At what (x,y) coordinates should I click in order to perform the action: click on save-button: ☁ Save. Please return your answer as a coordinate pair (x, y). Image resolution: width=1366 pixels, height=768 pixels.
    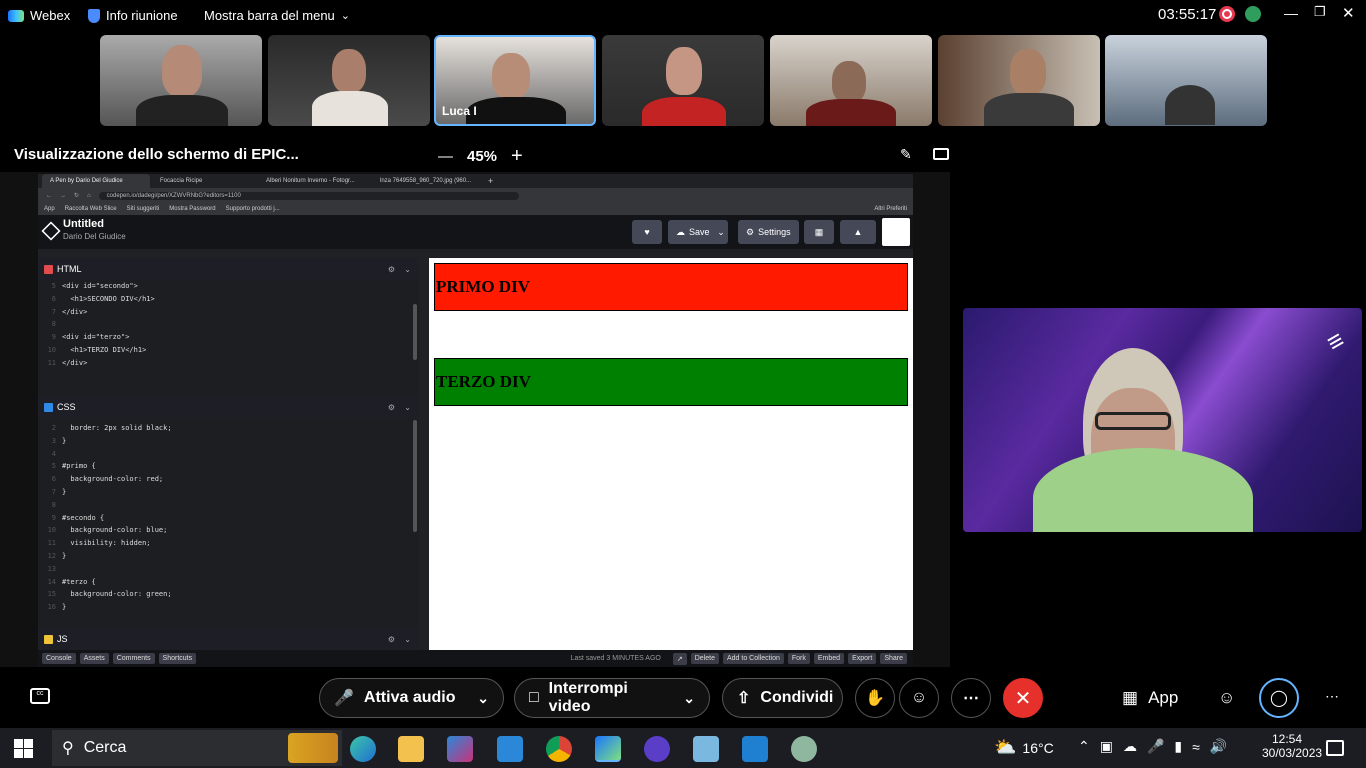
    Looking at the image, I should click on (693, 232).